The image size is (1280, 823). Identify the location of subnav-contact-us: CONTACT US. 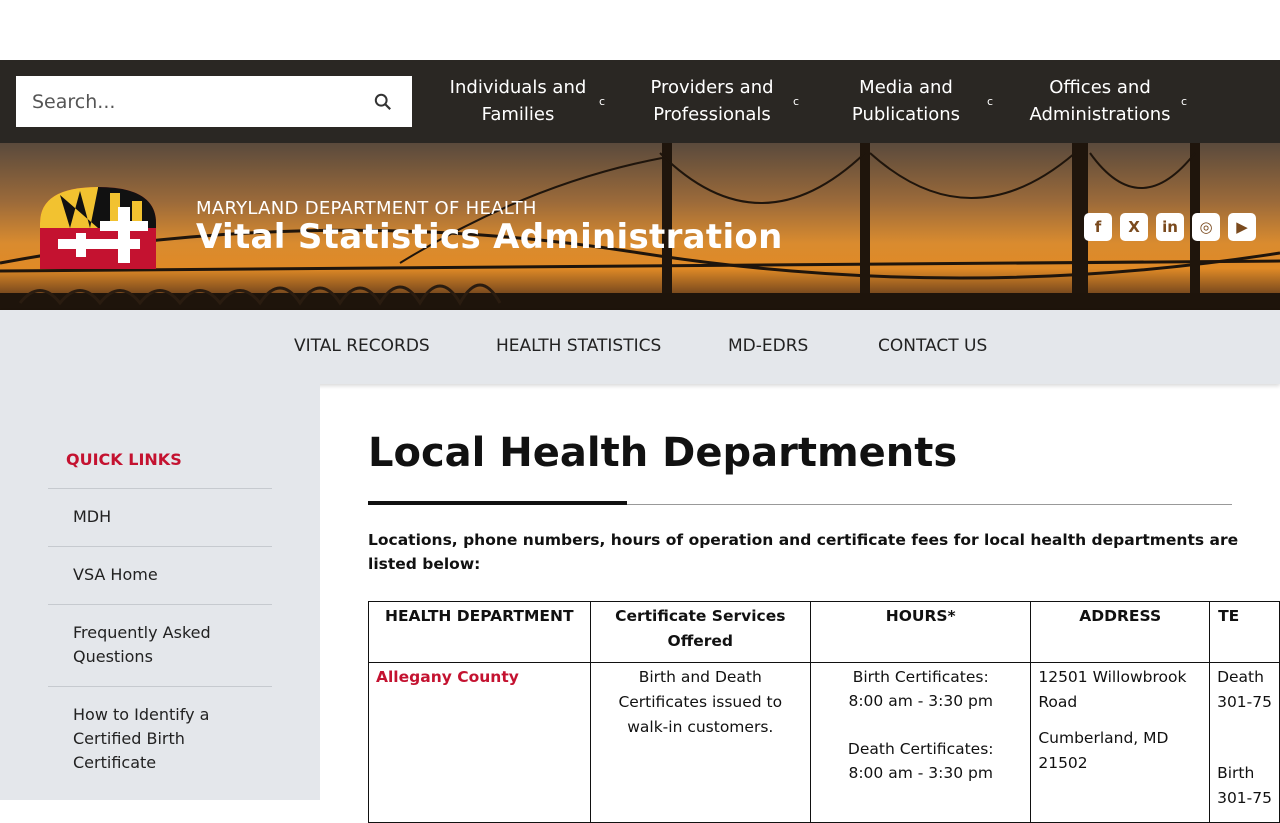
(932, 346).